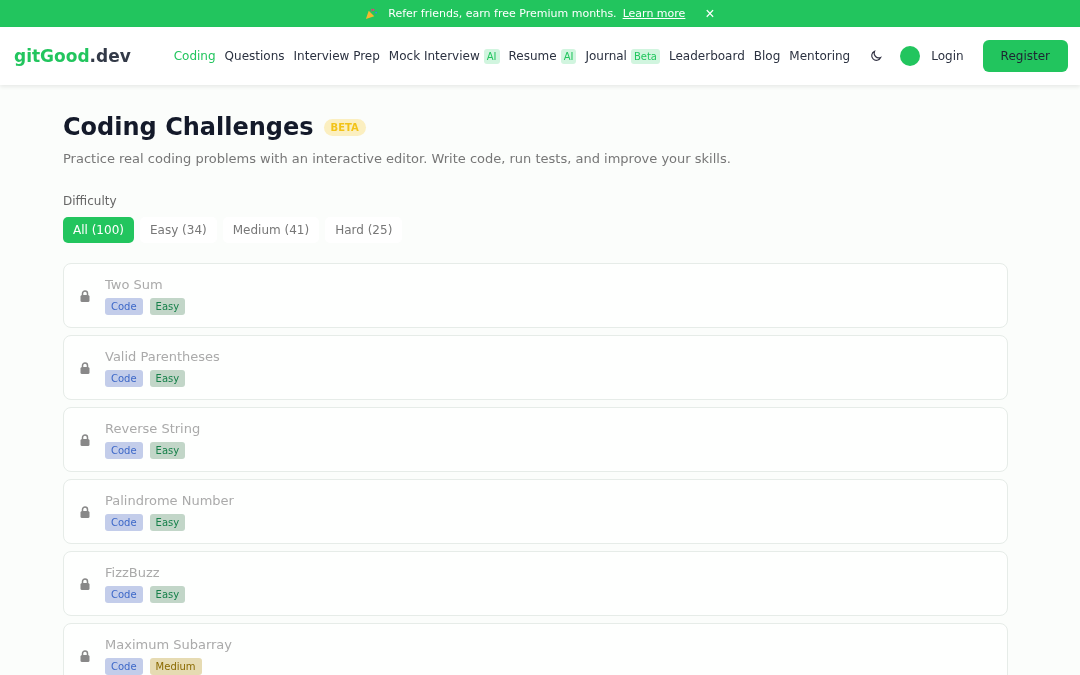  What do you see at coordinates (178, 230) in the screenshot?
I see `filter-tab: Easy (34)` at bounding box center [178, 230].